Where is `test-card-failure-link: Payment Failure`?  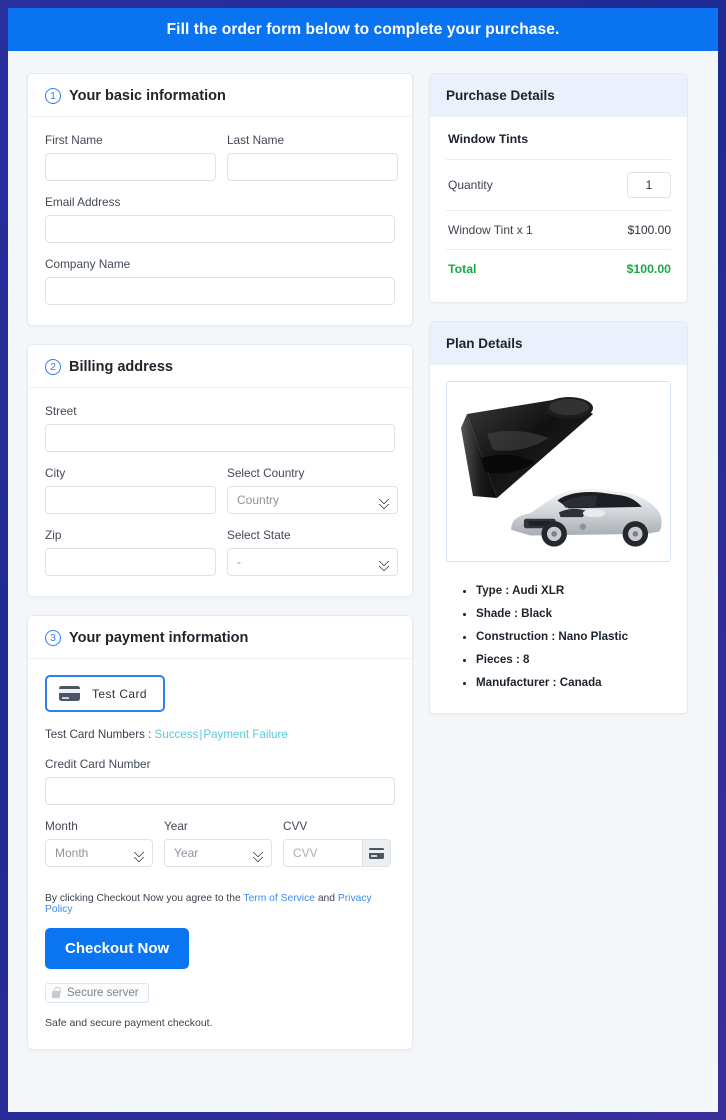
test-card-failure-link: Payment Failure is located at coordinates (245, 734).